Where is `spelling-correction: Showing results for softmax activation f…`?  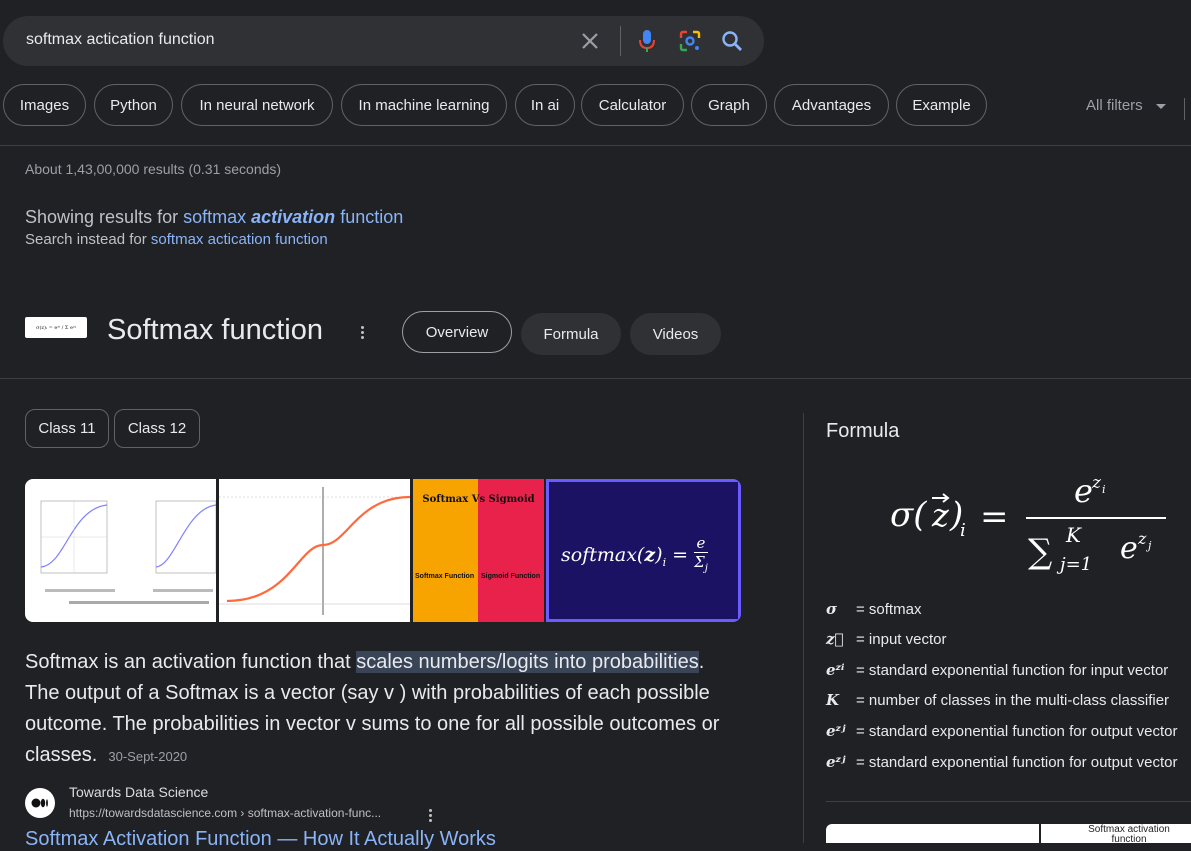 spelling-correction: Showing results for softmax activation f… is located at coordinates (214, 217).